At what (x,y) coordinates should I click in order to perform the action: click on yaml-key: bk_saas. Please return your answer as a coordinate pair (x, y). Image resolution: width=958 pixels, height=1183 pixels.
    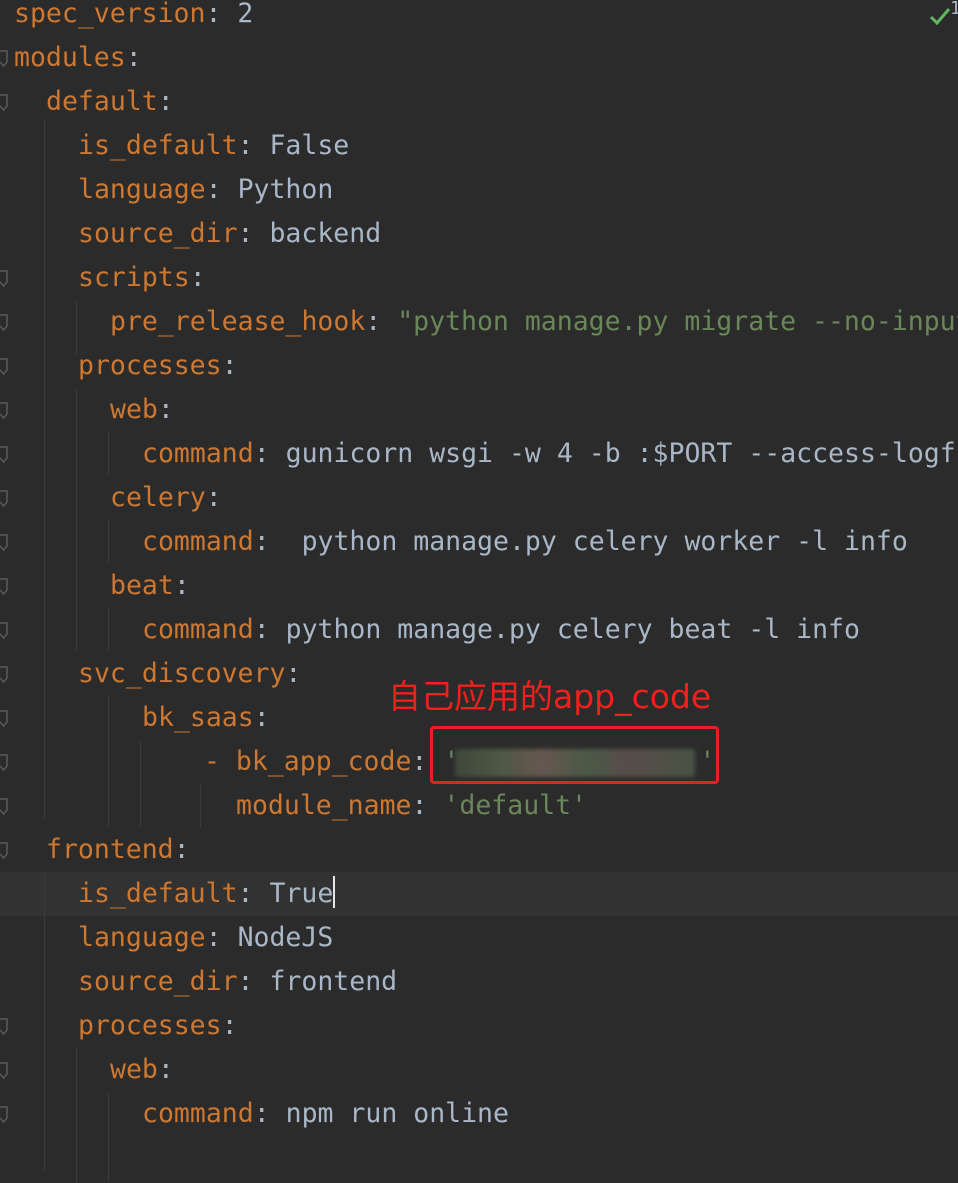
    Looking at the image, I should click on (198, 717).